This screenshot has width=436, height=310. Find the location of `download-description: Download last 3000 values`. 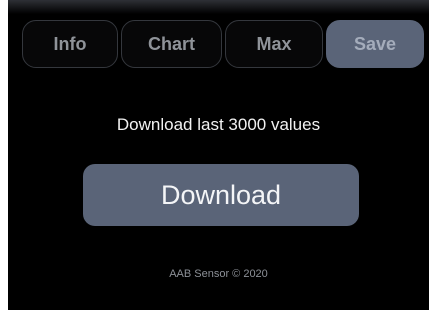

download-description: Download last 3000 values is located at coordinates (218, 124).